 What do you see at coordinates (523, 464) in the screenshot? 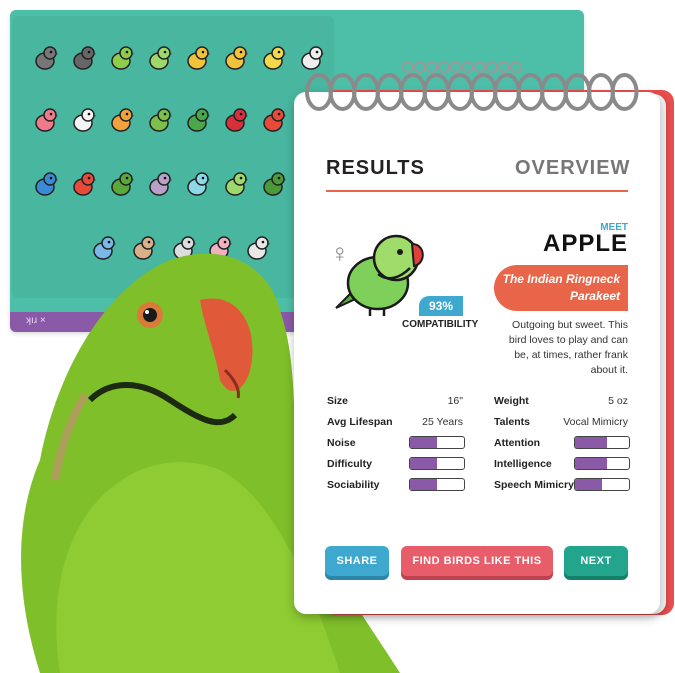
I see `meter-label: Intelligence` at bounding box center [523, 464].